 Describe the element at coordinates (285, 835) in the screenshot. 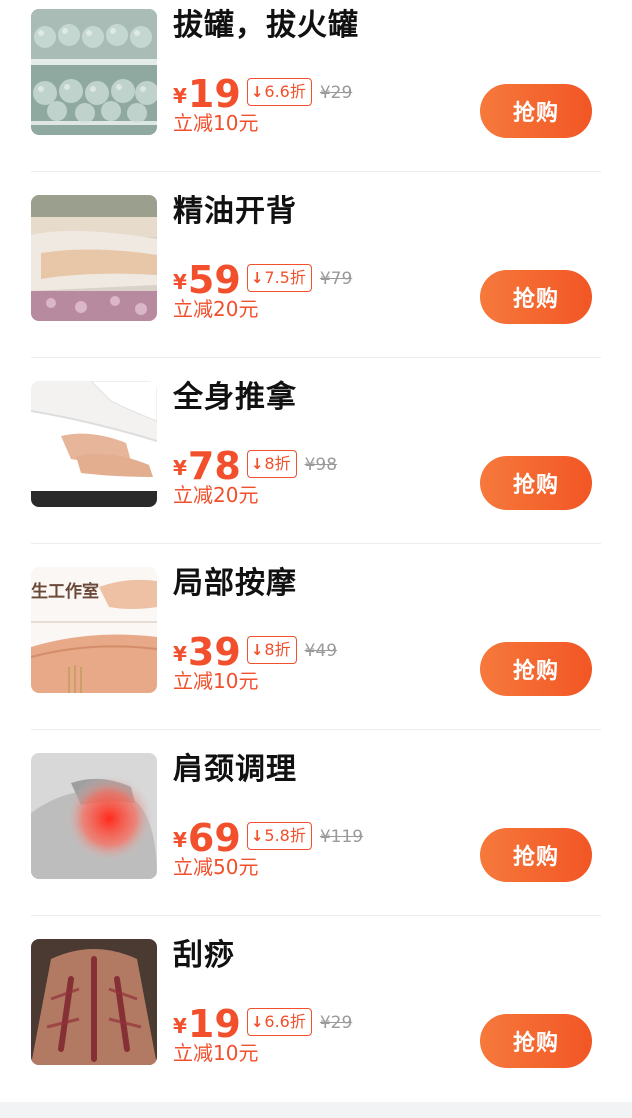

I see `discount-text: 5.8折` at that location.